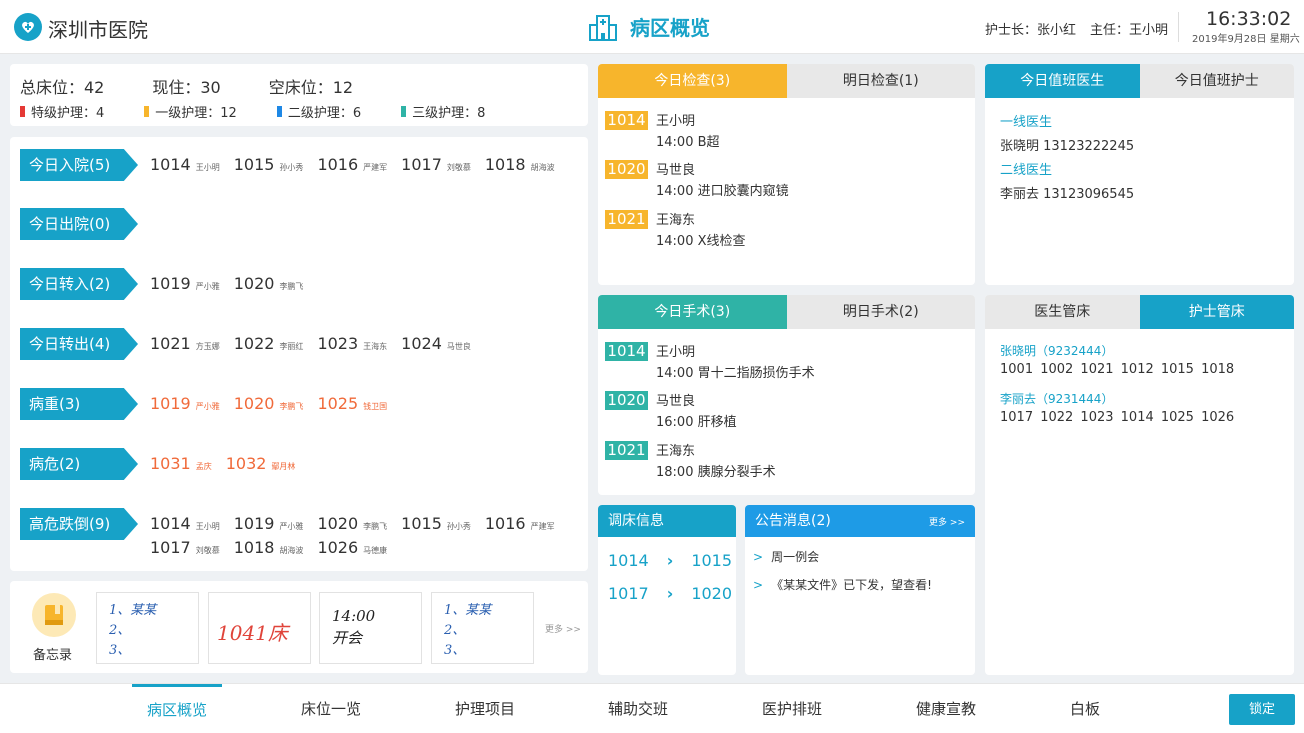  I want to click on empty-beds: 空床位：12, so click(311, 87).